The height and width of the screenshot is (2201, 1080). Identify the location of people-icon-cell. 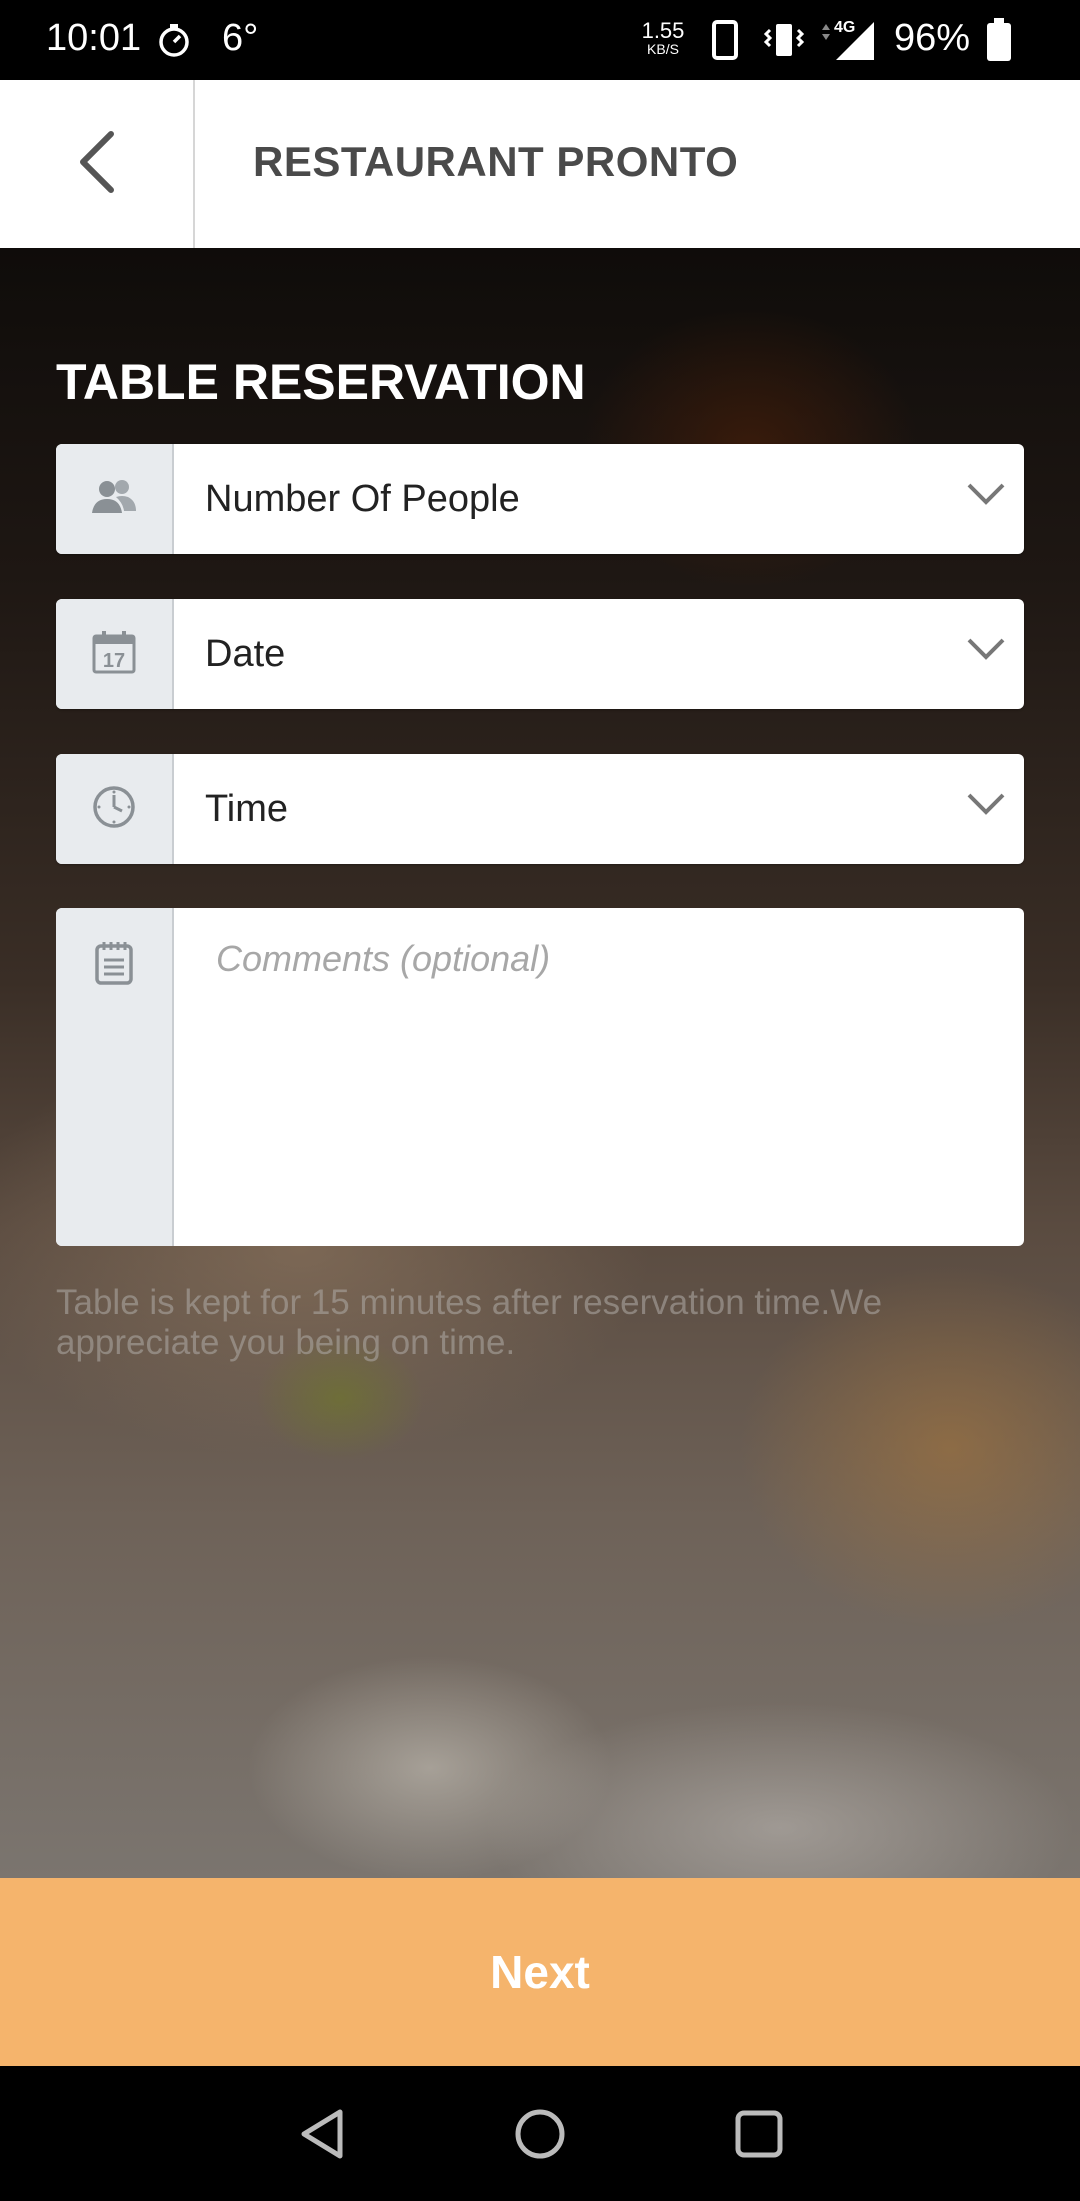
(115, 499).